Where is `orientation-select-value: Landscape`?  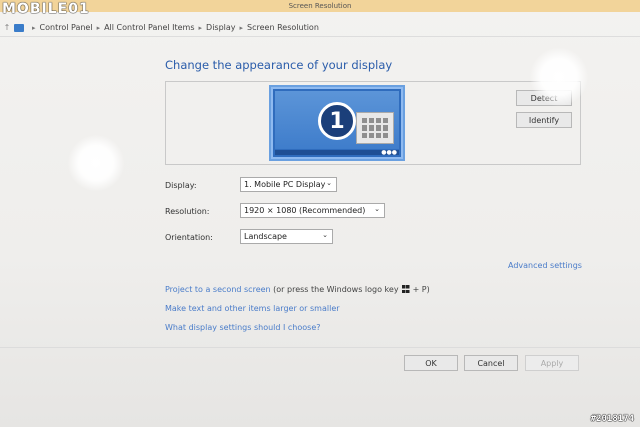
orientation-select-value: Landscape is located at coordinates (265, 236).